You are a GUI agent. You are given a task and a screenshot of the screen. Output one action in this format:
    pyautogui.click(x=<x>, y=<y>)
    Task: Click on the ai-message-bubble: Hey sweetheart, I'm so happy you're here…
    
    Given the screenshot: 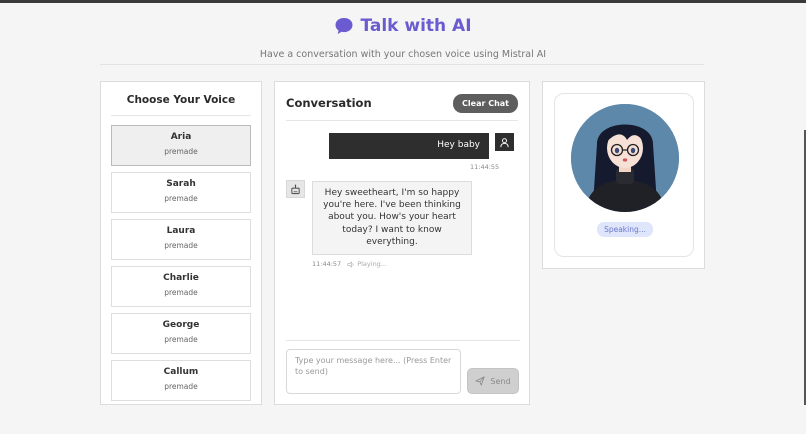 What is the action you would take?
    pyautogui.click(x=392, y=218)
    